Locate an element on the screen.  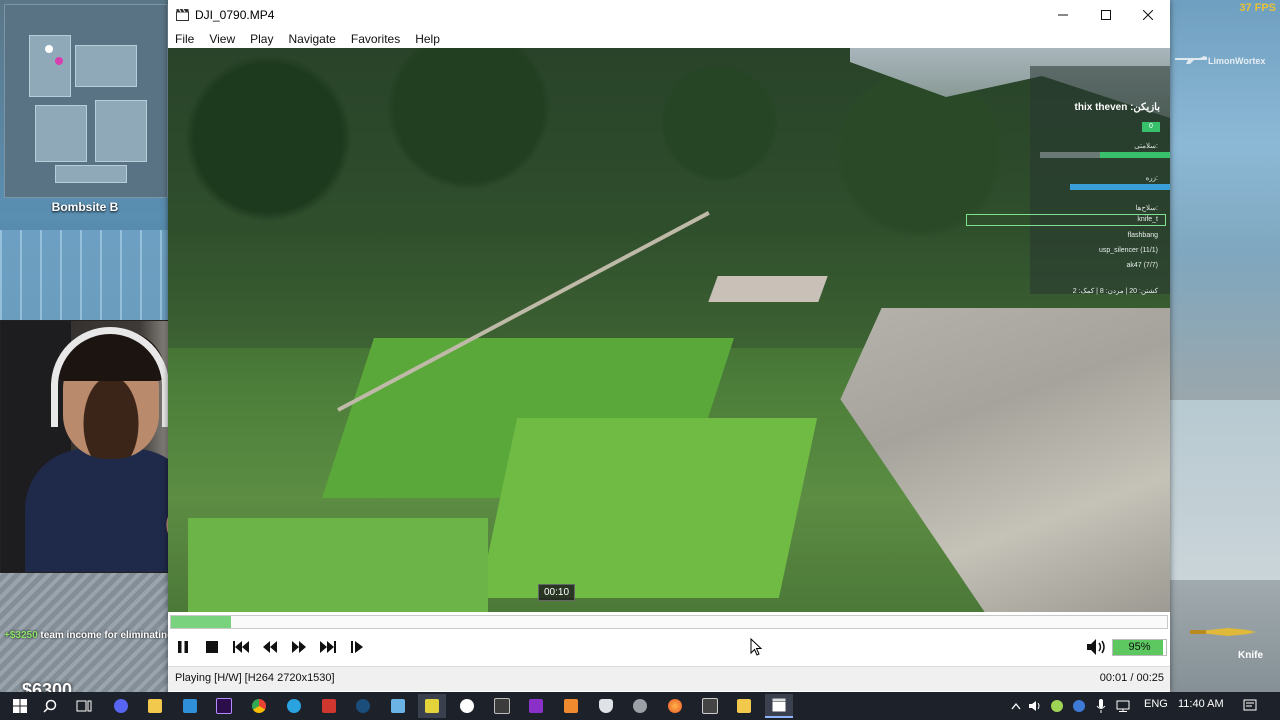
taskbar-app-gray is located at coordinates (640, 706).